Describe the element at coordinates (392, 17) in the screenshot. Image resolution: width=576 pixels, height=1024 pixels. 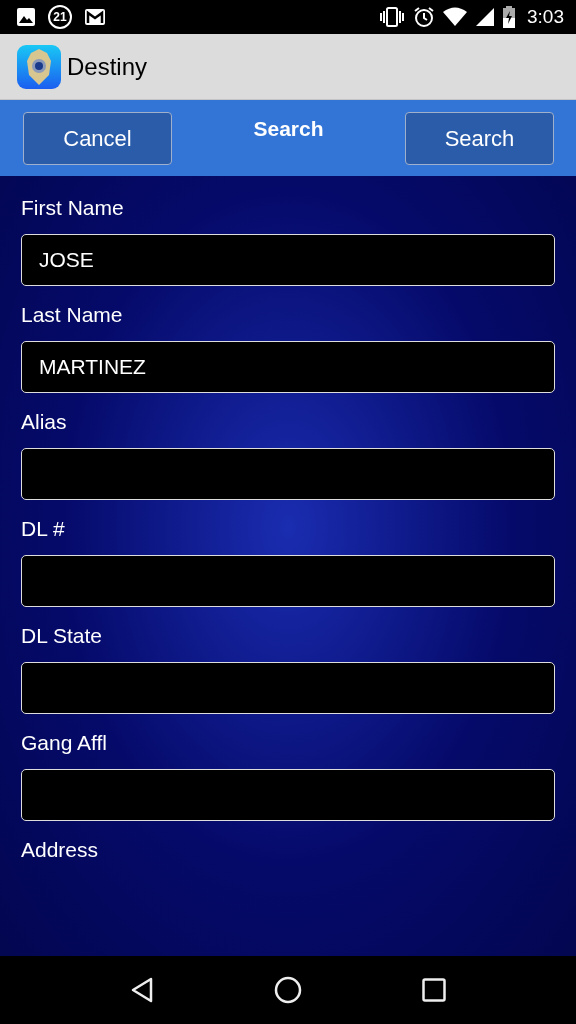
I see `vibrate-icon` at that location.